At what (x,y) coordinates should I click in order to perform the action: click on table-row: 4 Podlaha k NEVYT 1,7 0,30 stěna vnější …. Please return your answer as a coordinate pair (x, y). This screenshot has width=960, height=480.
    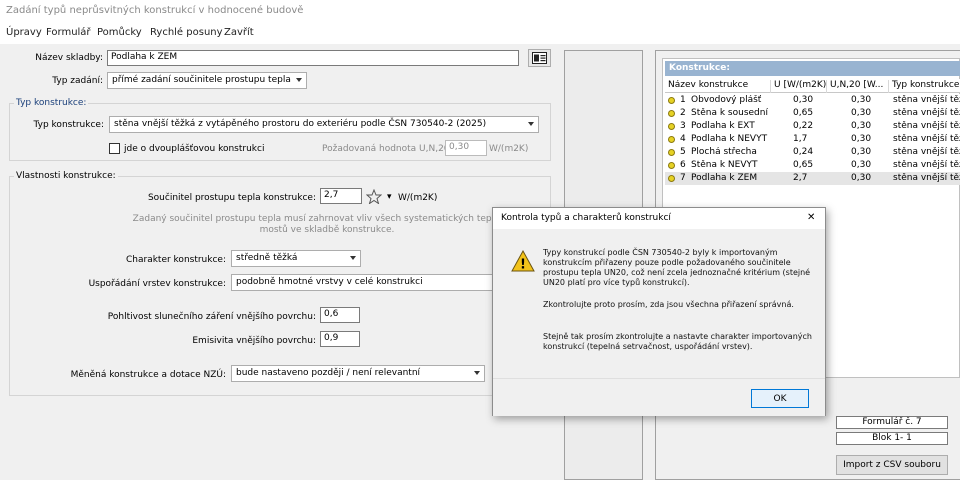
    Looking at the image, I should click on (812, 139).